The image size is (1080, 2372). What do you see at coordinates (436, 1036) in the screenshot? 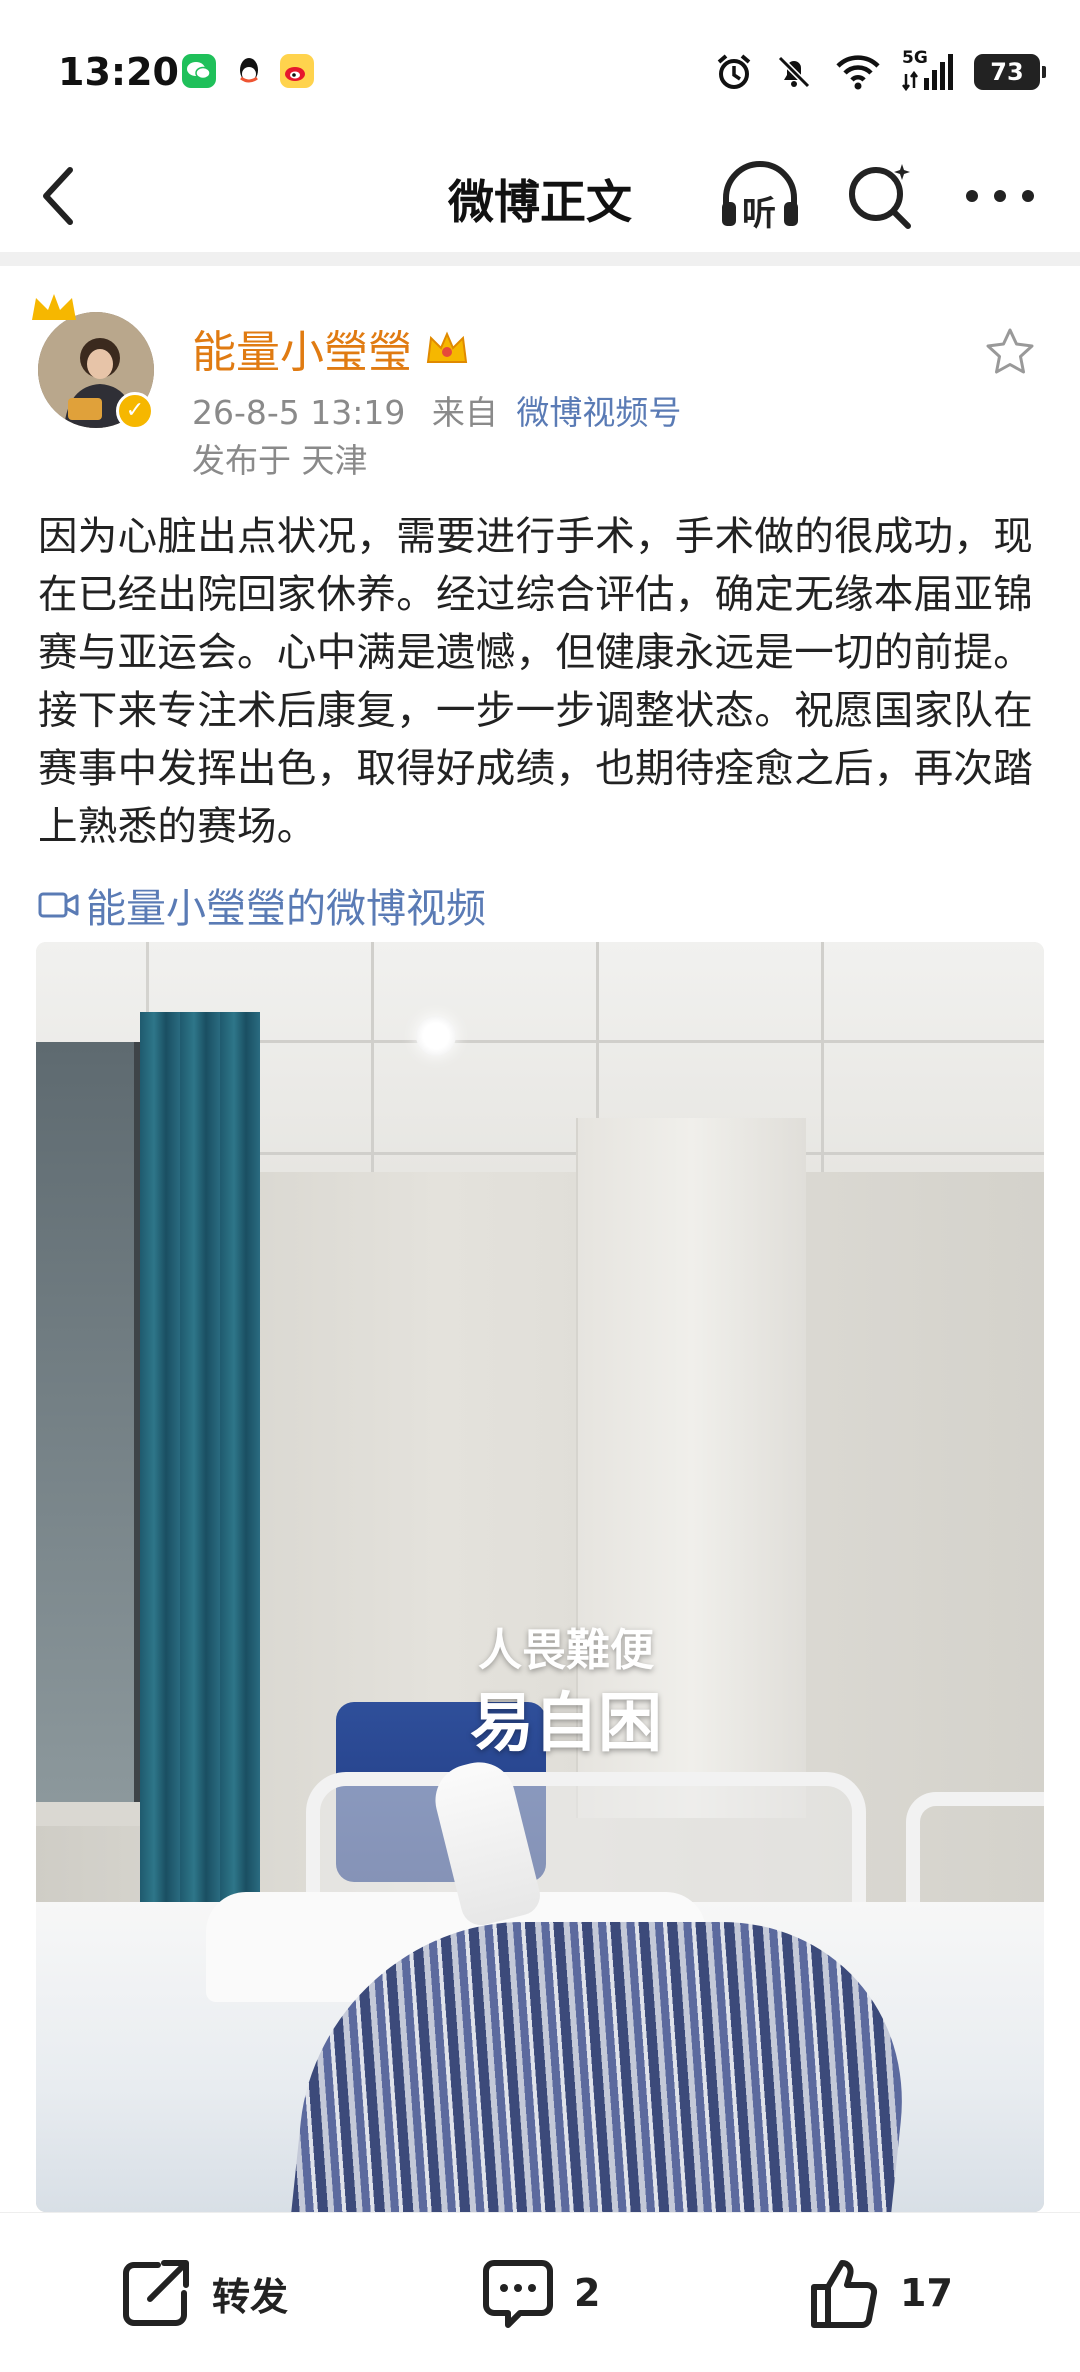
I see `photo-ceiling-light` at bounding box center [436, 1036].